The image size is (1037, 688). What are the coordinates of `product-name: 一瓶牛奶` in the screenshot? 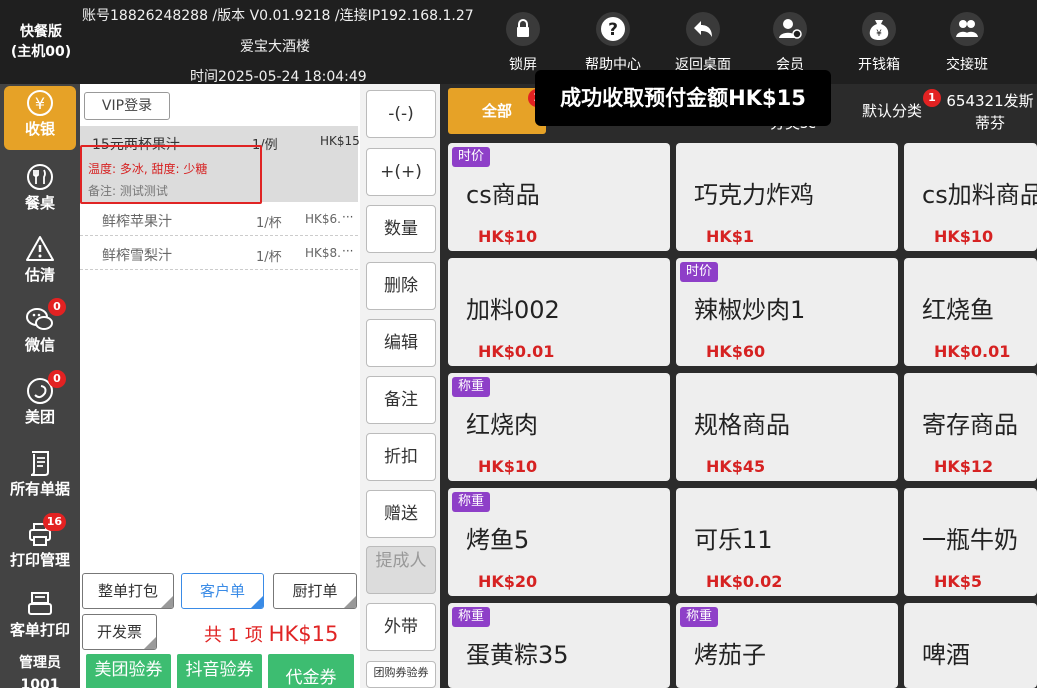 It's located at (970, 540).